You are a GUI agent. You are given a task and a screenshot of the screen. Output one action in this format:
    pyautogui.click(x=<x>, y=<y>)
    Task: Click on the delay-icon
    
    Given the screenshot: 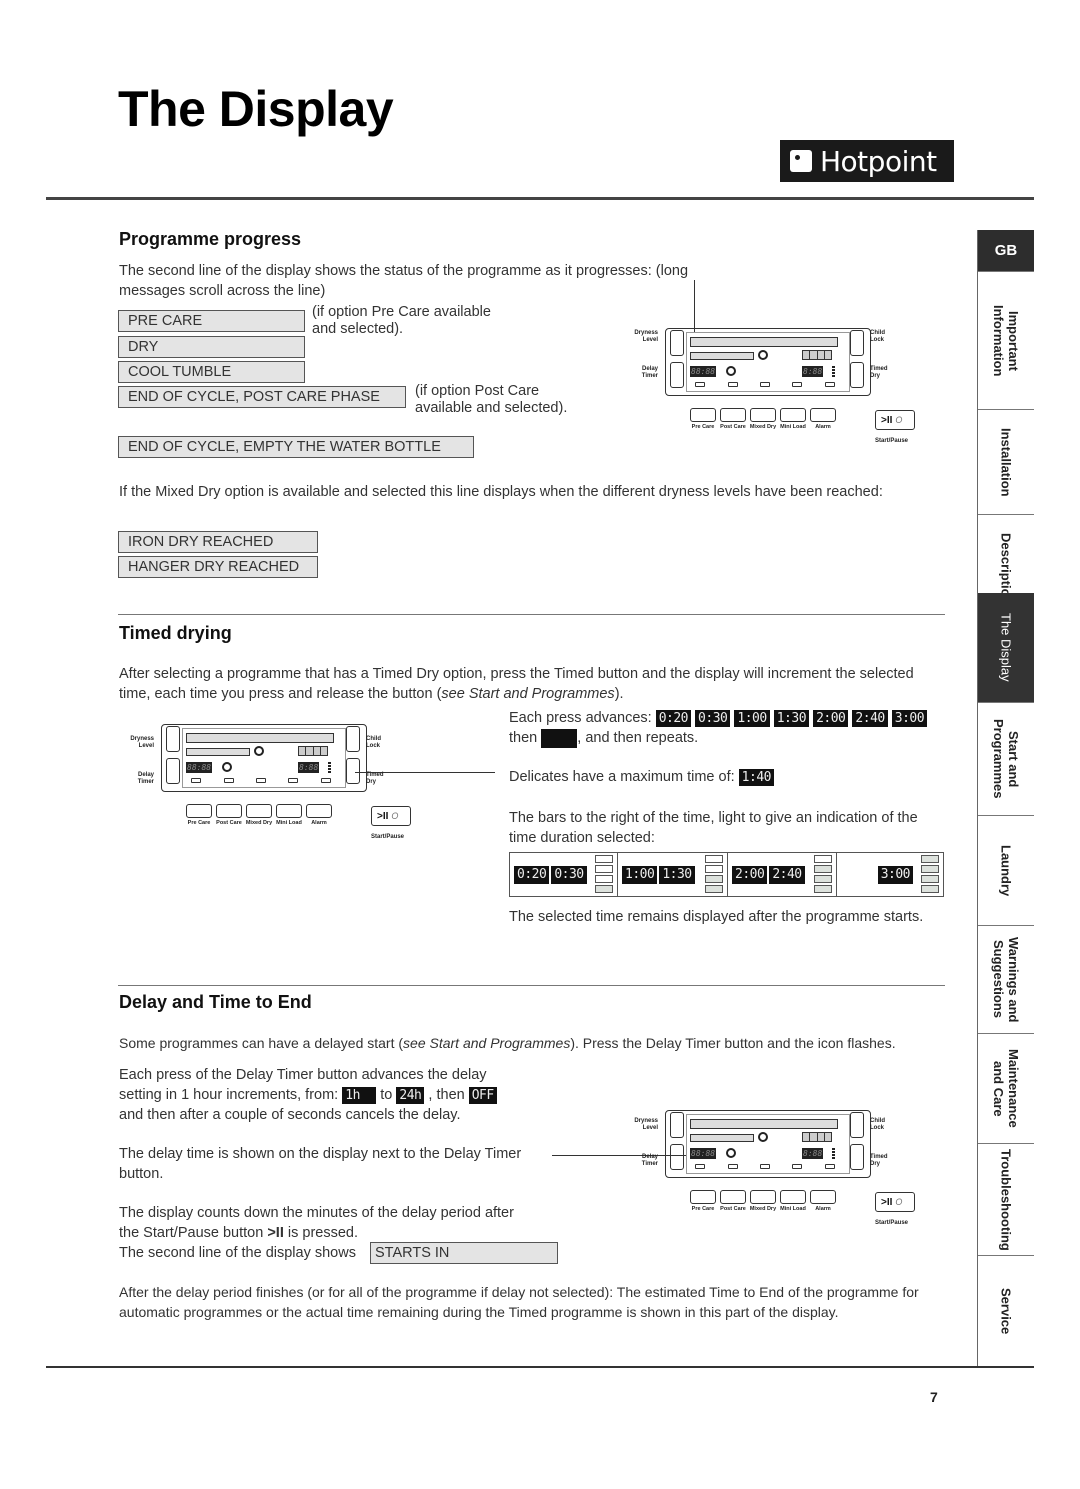 What is the action you would take?
    pyautogui.click(x=731, y=371)
    